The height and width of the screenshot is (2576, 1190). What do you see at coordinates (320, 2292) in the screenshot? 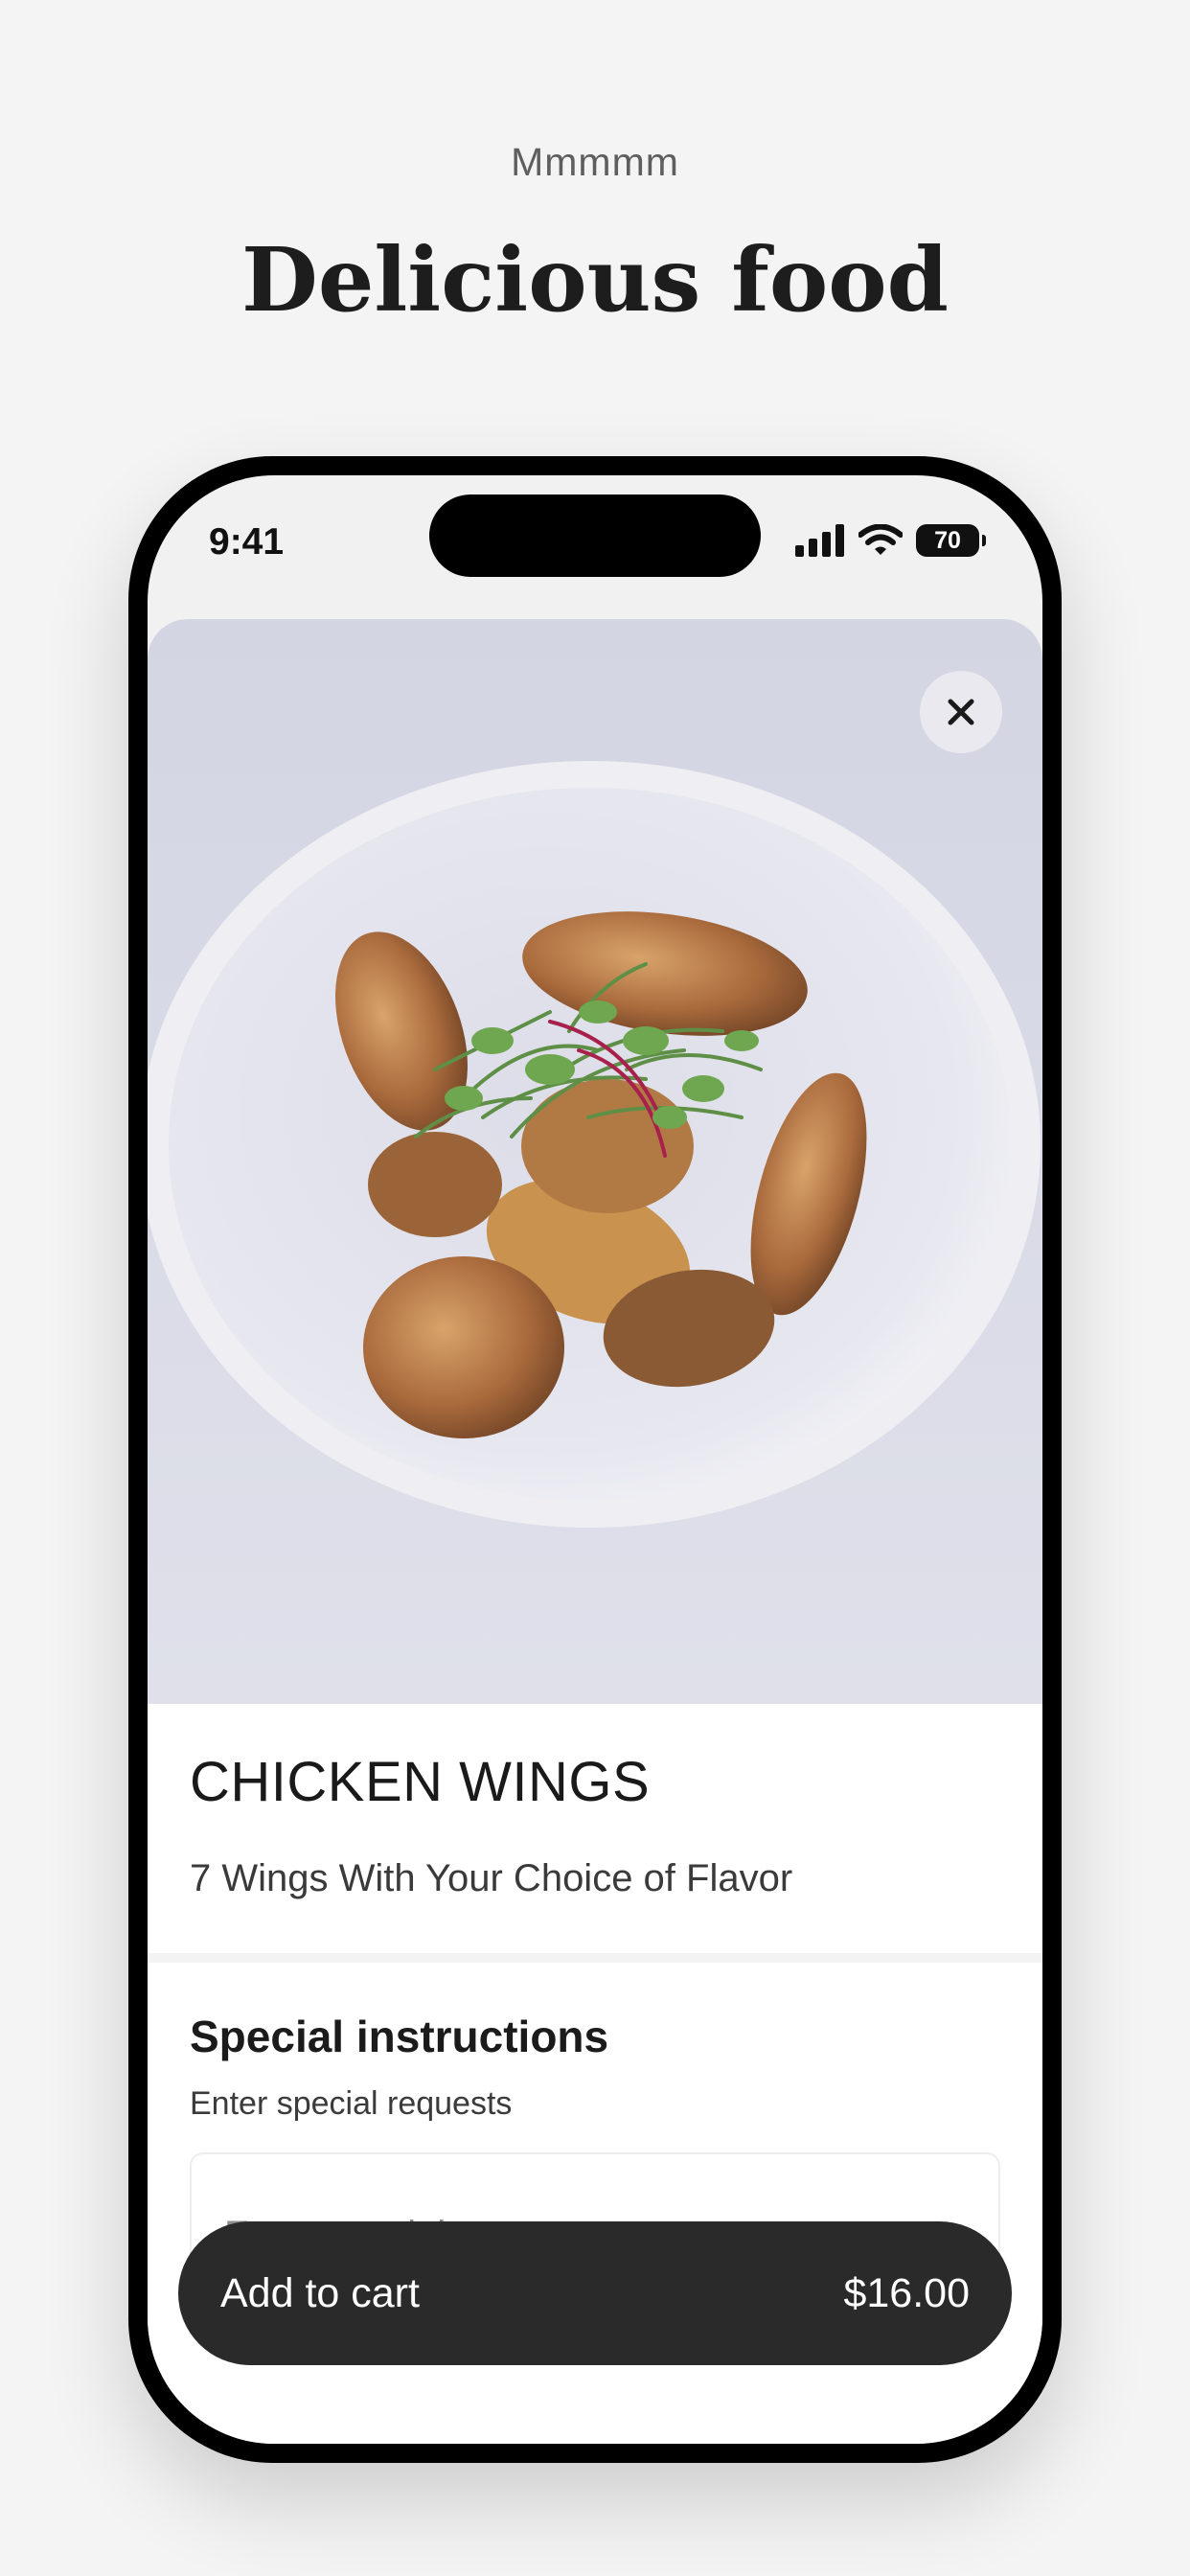
I see `add-to-cart-label: Add to cart` at bounding box center [320, 2292].